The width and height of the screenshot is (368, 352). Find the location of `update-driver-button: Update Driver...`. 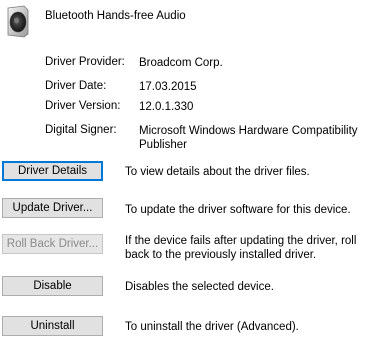

update-driver-button: Update Driver... is located at coordinates (52, 208).